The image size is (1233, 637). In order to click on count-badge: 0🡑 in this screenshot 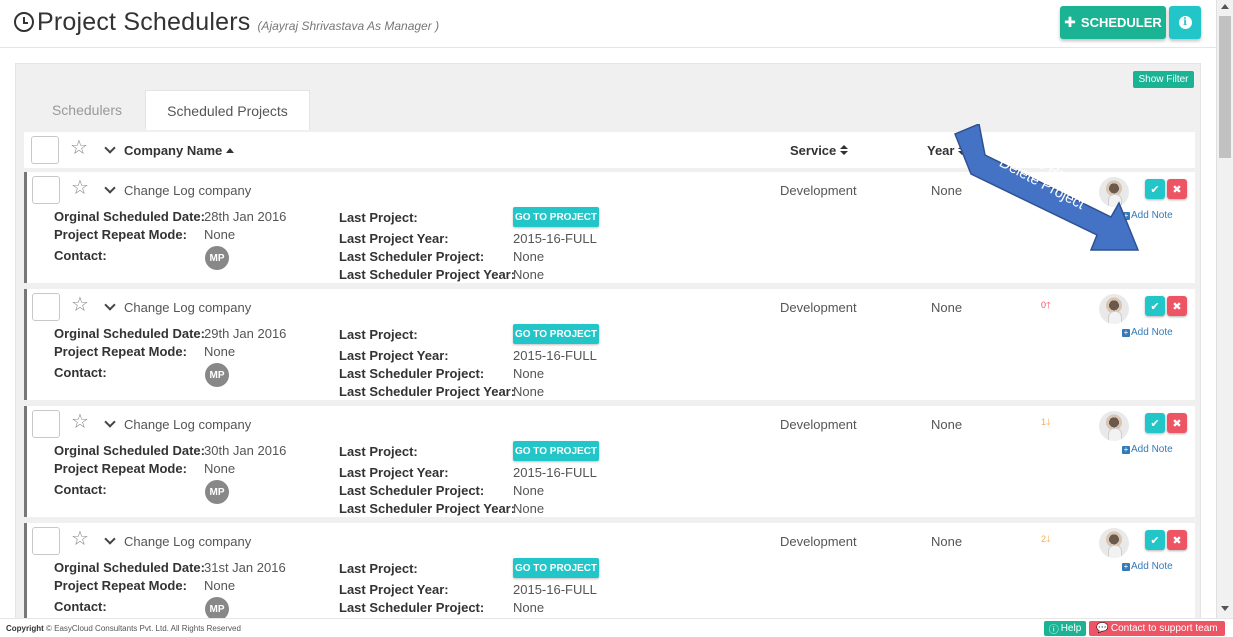, I will do `click(1046, 305)`.